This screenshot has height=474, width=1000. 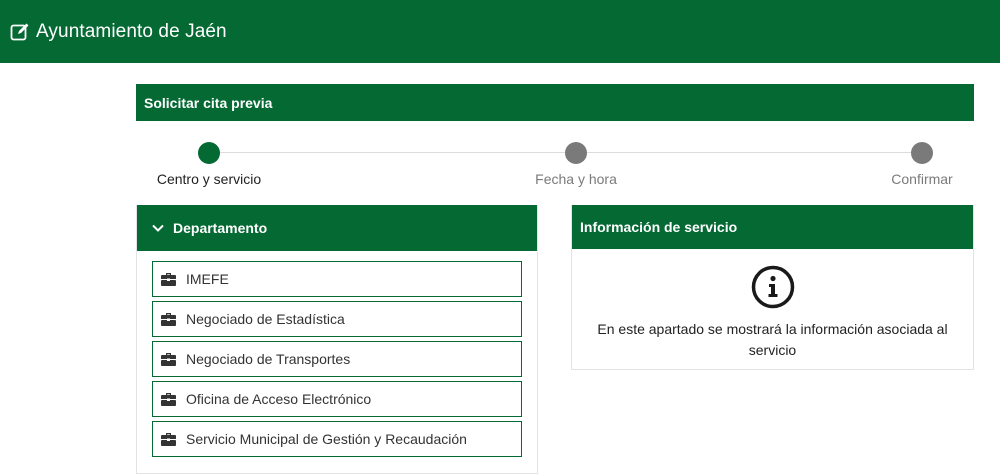 What do you see at coordinates (922, 179) in the screenshot?
I see `step-label: Confirmar` at bounding box center [922, 179].